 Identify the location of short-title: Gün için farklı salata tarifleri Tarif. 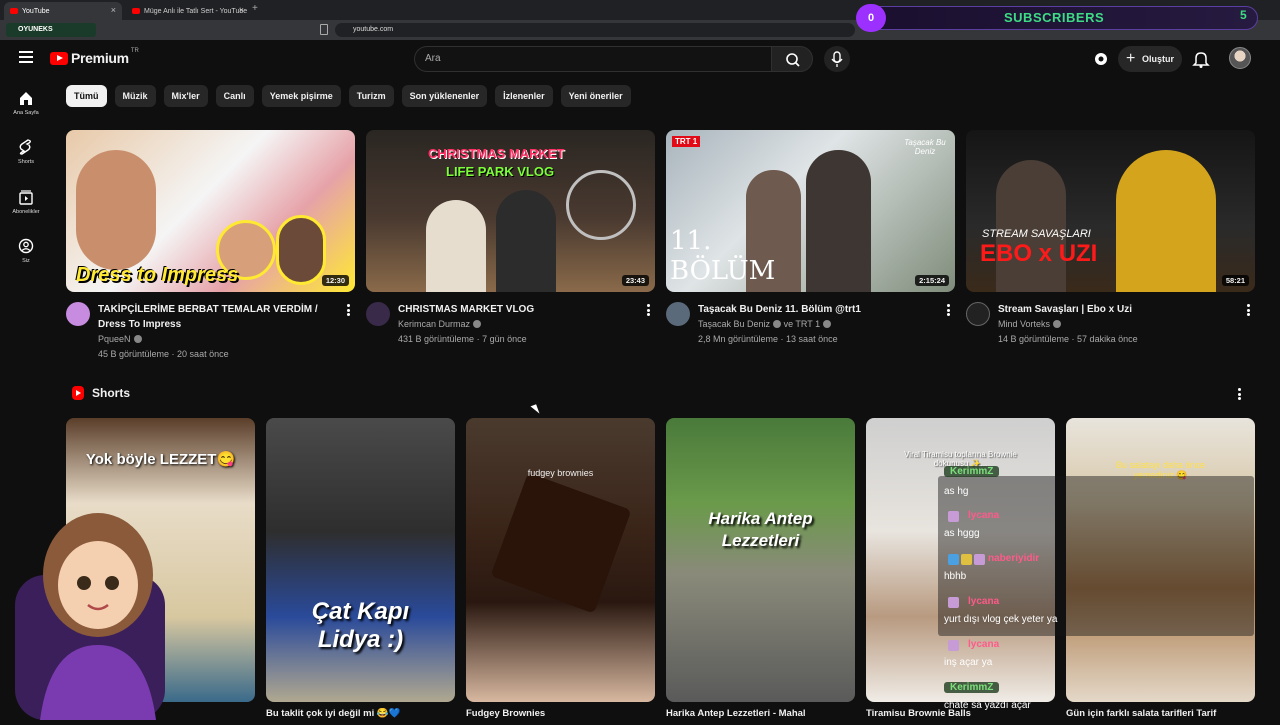
(1160, 713).